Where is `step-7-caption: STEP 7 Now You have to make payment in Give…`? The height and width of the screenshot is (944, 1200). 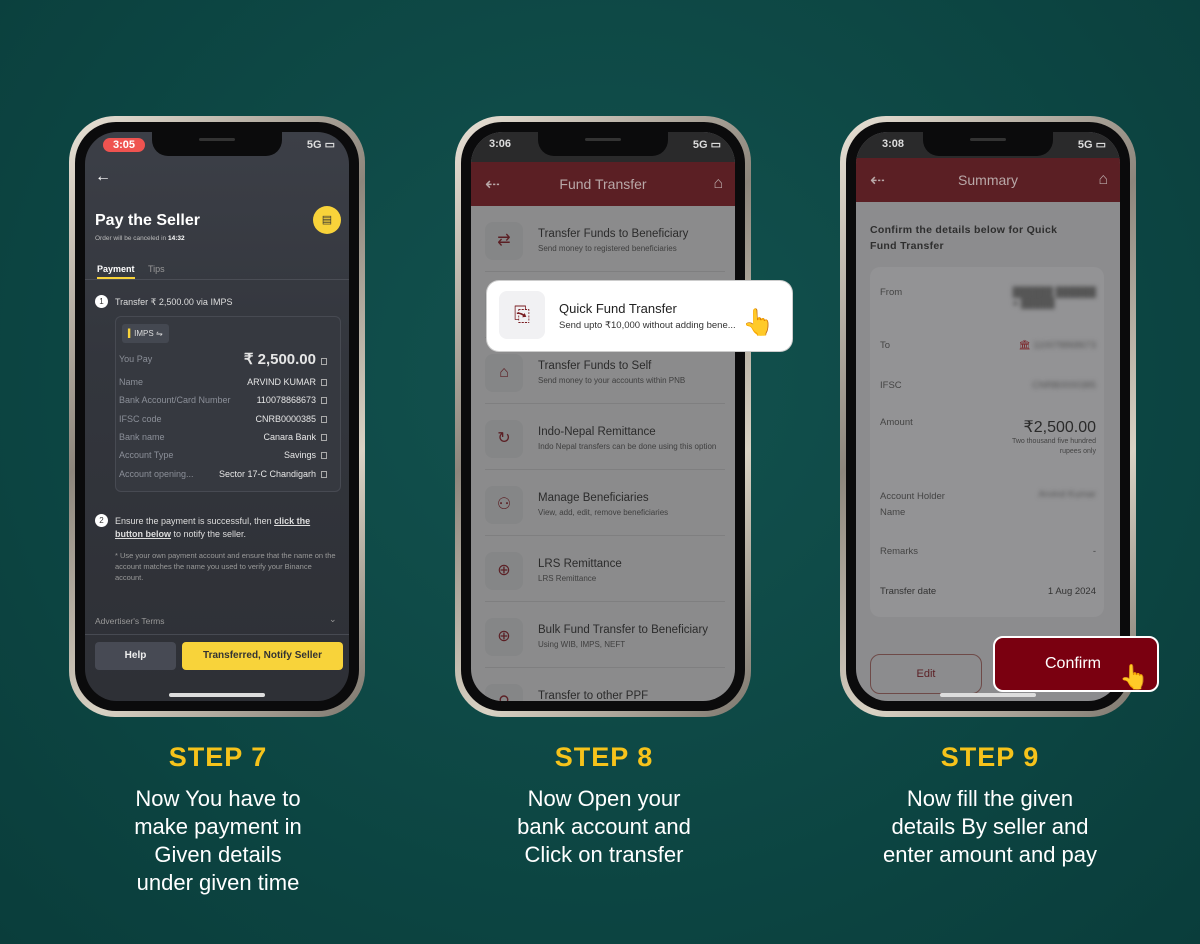
step-7-caption: STEP 7 Now You have to make payment in Give… is located at coordinates (218, 819).